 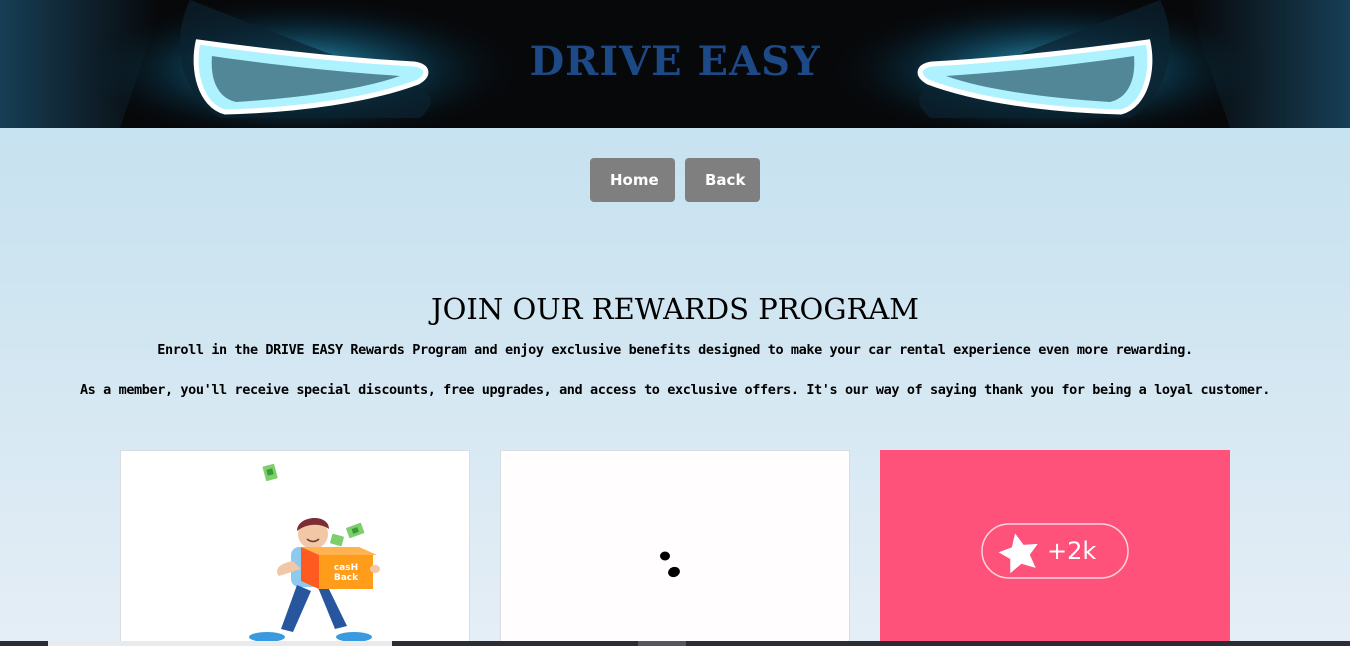 I want to click on loading-dots-icon, so click(x=670, y=564).